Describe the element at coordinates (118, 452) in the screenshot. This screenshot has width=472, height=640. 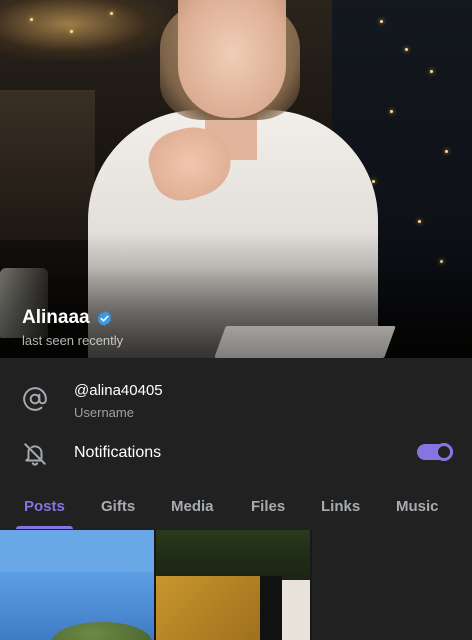
I see `notifications-label: Notifications` at that location.